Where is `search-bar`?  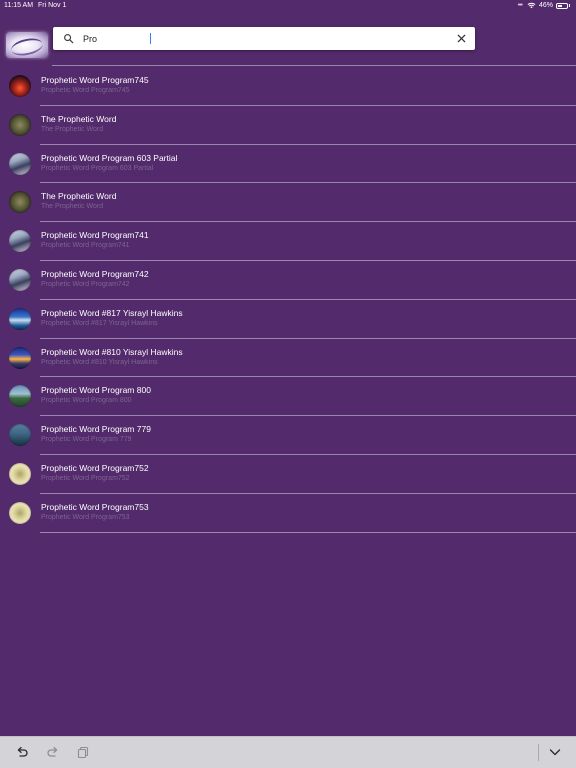
search-bar is located at coordinates (264, 38).